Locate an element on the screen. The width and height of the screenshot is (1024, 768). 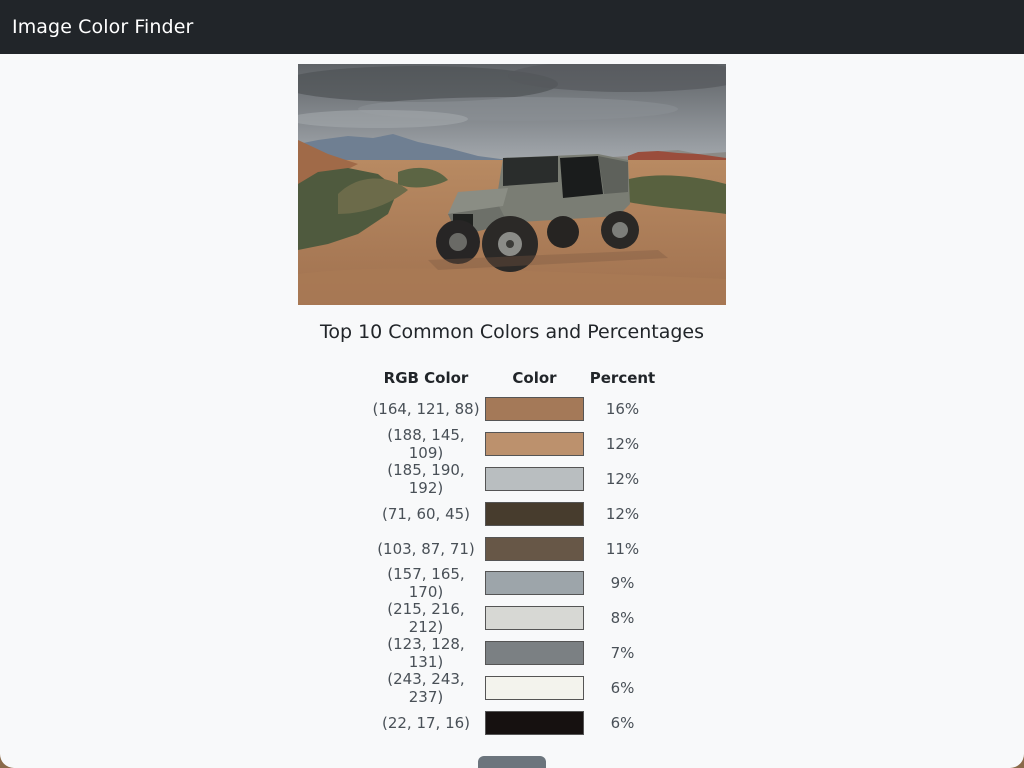
rgb-value: (103, 87, 71) is located at coordinates (426, 548).